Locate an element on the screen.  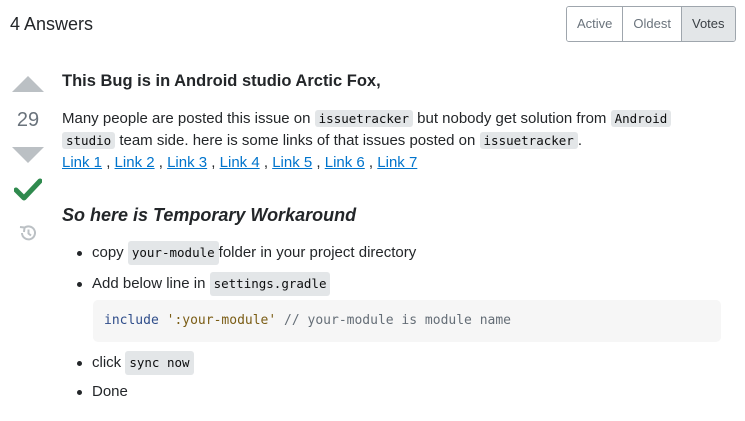
step-text: copy is located at coordinates (108, 252).